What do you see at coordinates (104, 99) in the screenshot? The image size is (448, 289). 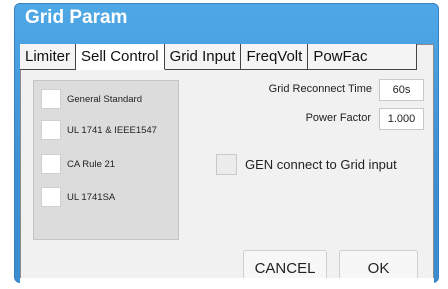 I see `standard-general-label: General Standard` at bounding box center [104, 99].